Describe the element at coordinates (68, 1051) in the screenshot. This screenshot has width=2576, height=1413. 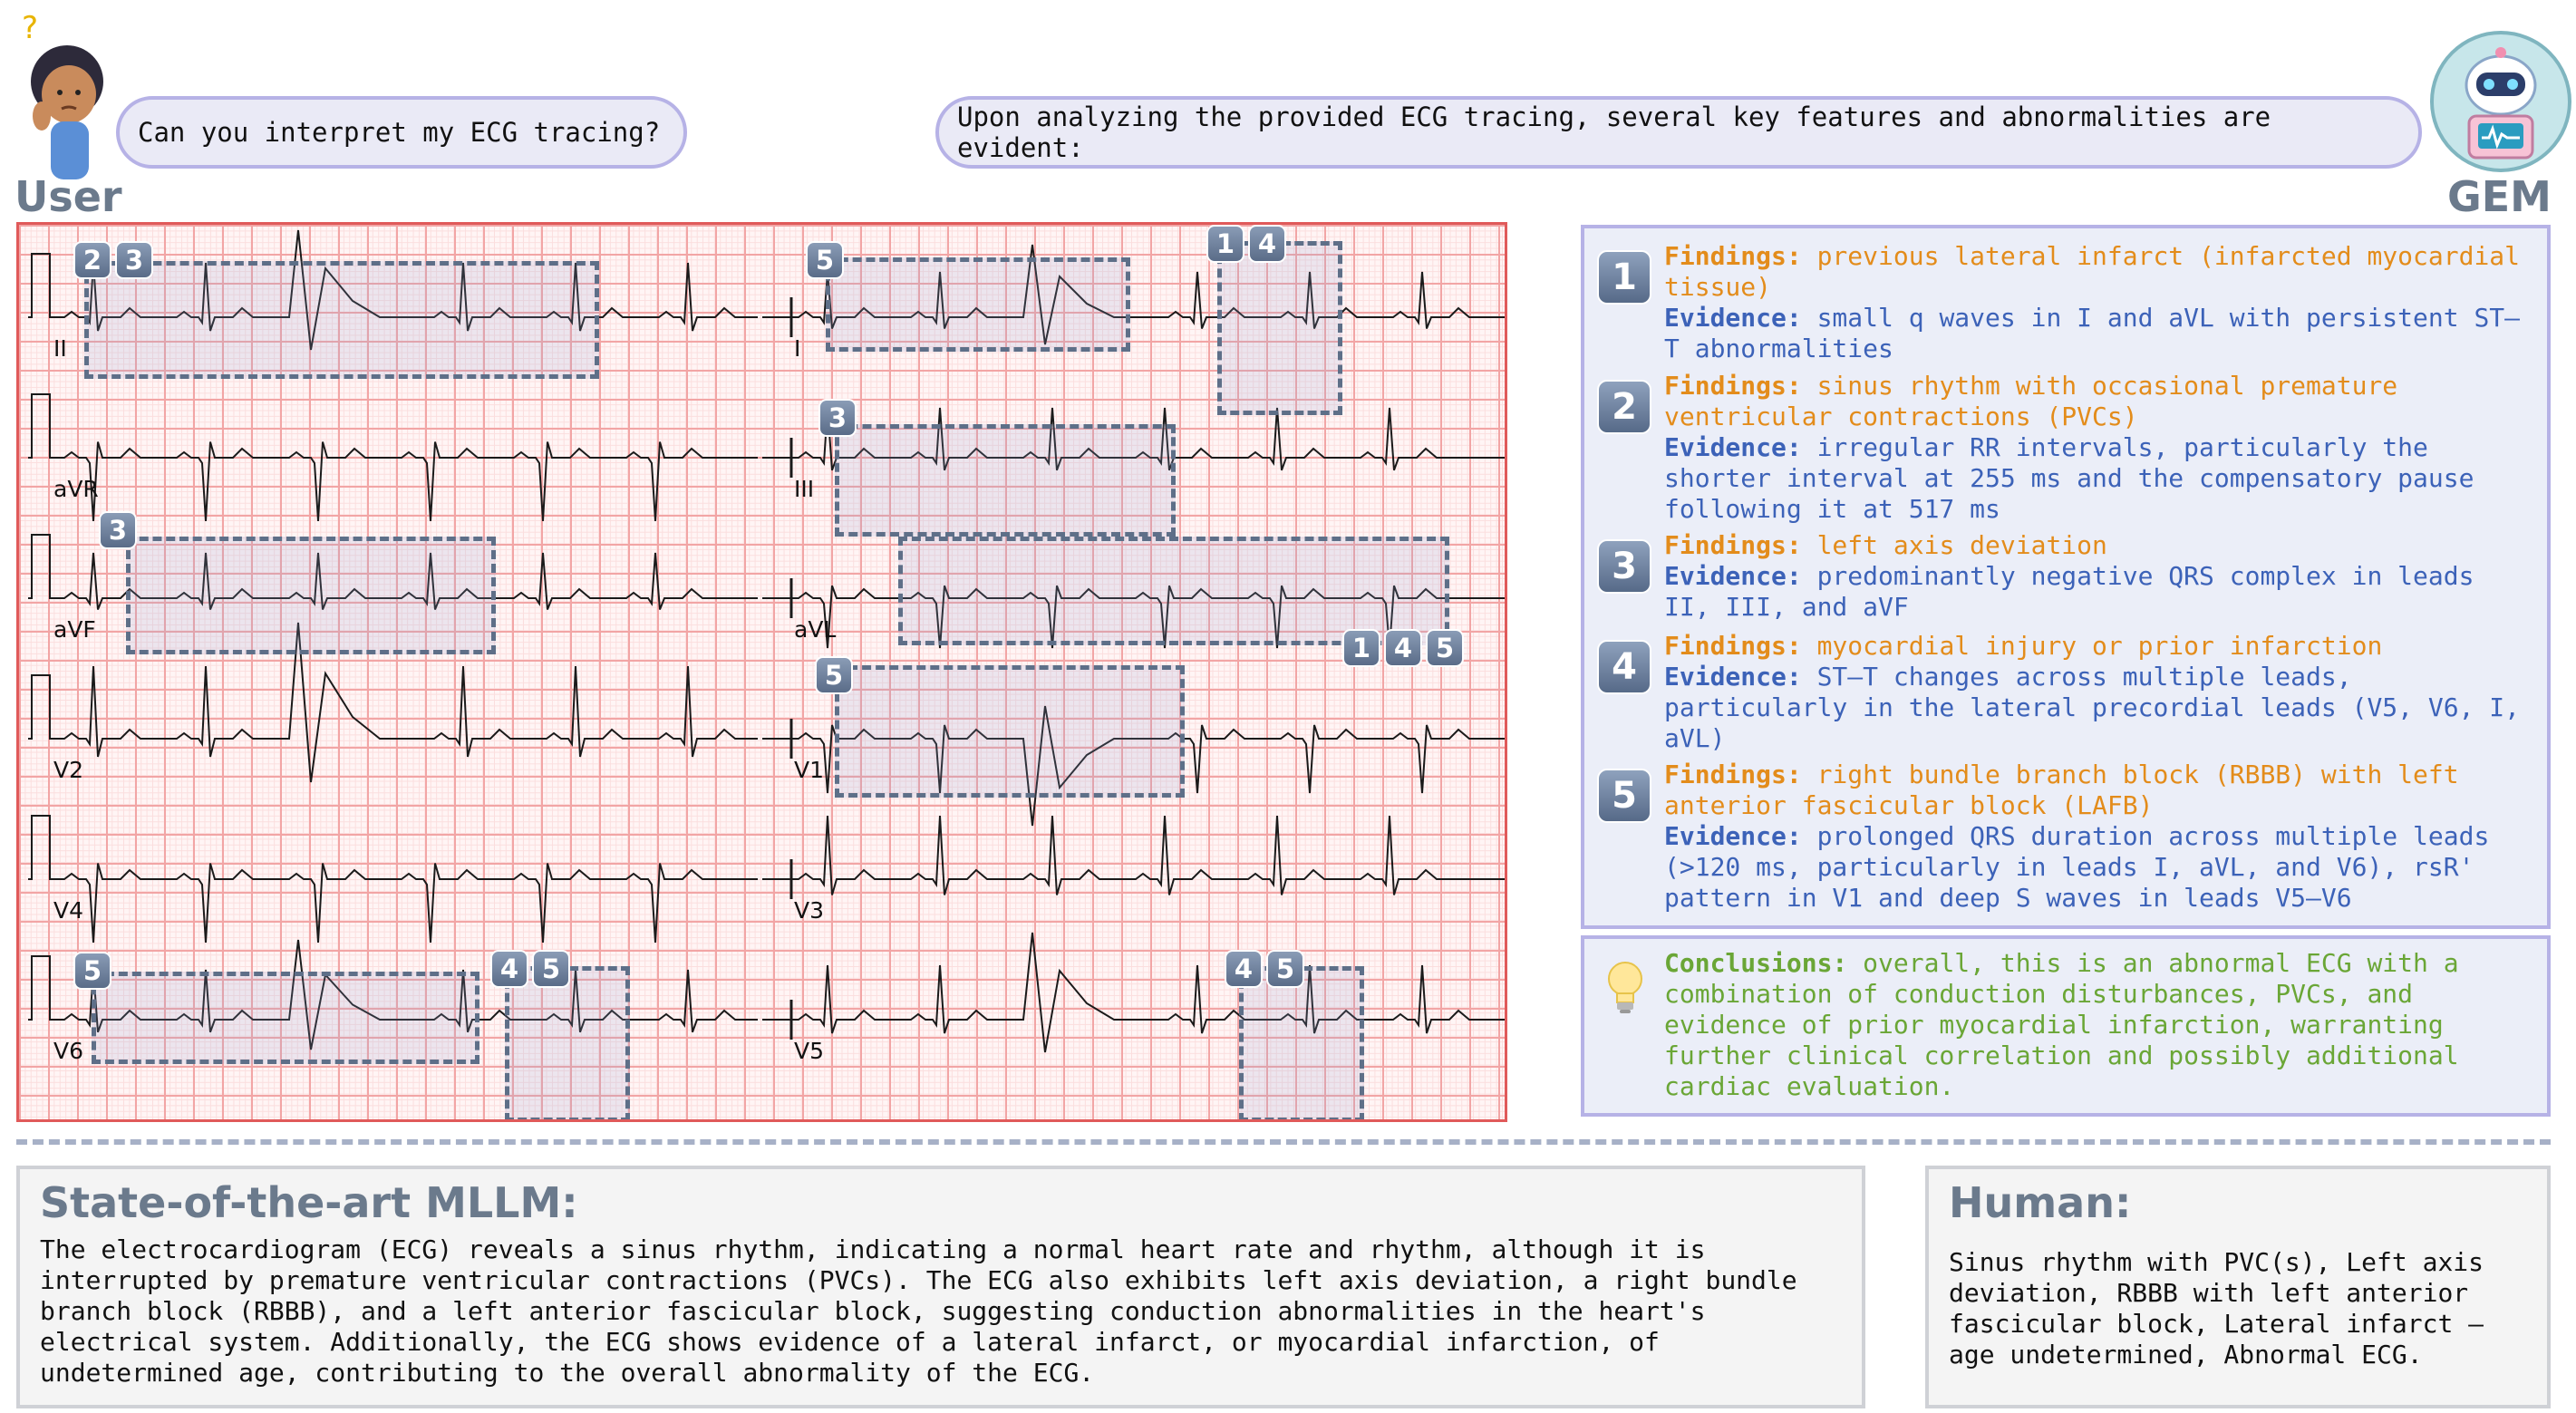
I see `lead-label-v6: V6` at that location.